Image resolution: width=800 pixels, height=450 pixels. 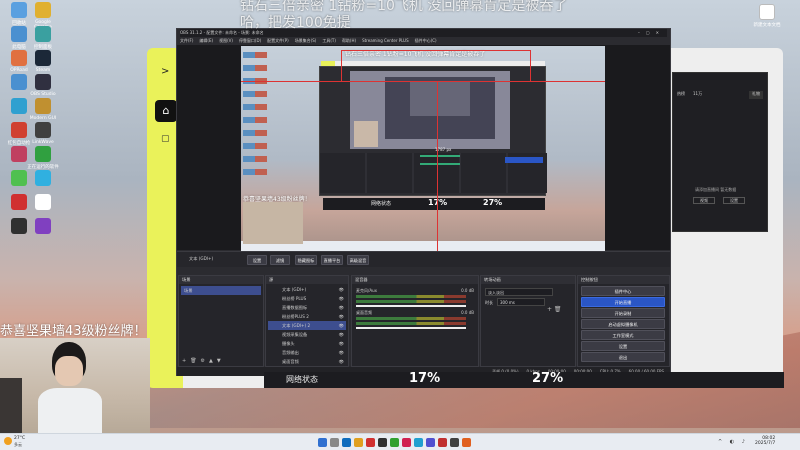 What do you see at coordinates (400, 441) in the screenshot?
I see `taskbar: 27°C 多云 08:02 2025/7/7 ^ ◐ ♪` at bounding box center [400, 441].